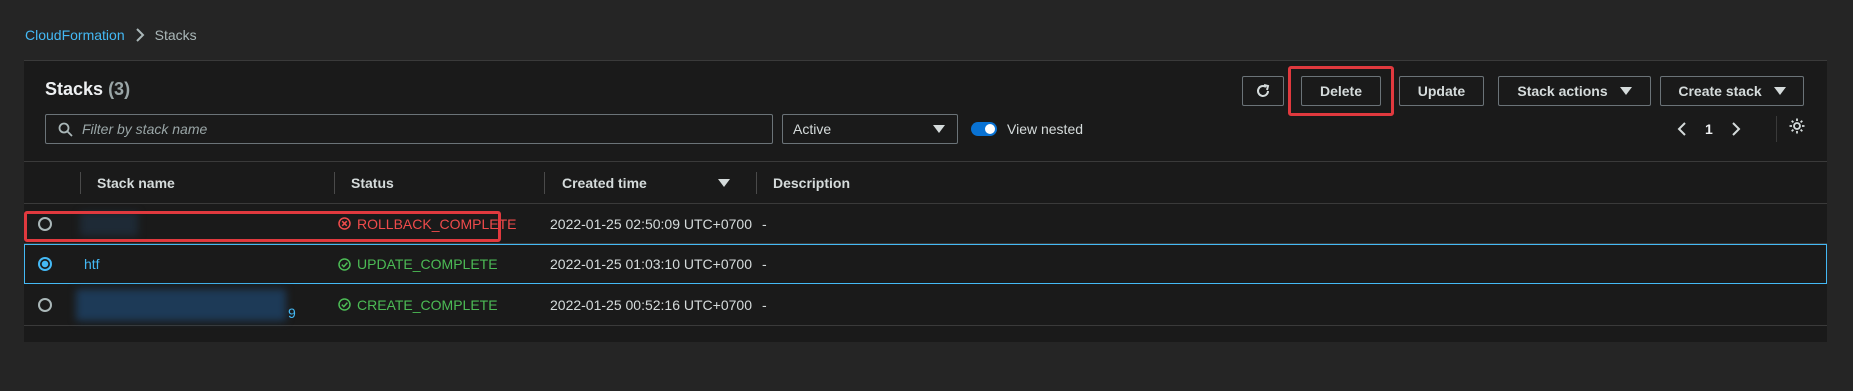  What do you see at coordinates (870, 129) in the screenshot?
I see `status-filter-select: Active` at bounding box center [870, 129].